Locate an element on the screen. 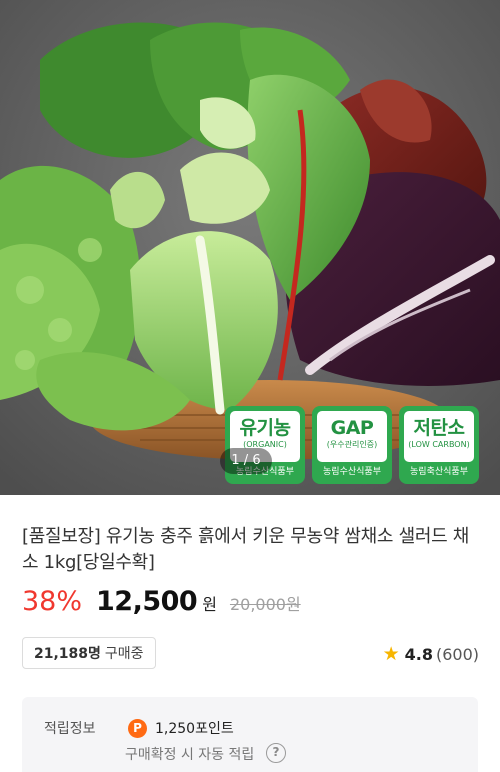 The width and height of the screenshot is (500, 772). badge-subtitle: (LOW CARBON) is located at coordinates (439, 444).